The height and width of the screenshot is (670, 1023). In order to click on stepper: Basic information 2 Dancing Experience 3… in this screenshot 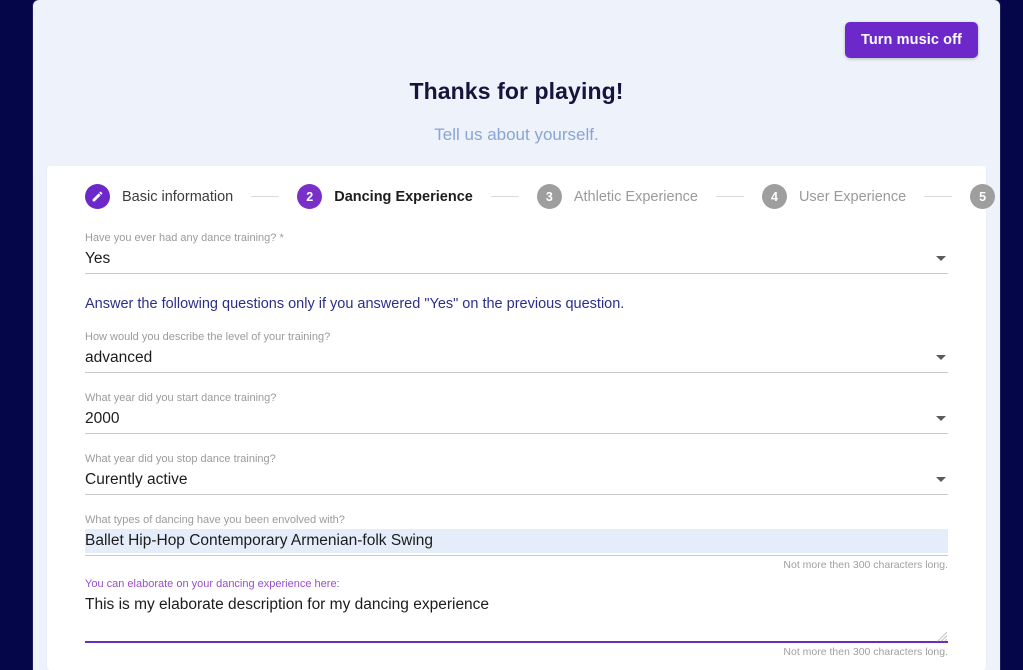, I will do `click(521, 187)`.